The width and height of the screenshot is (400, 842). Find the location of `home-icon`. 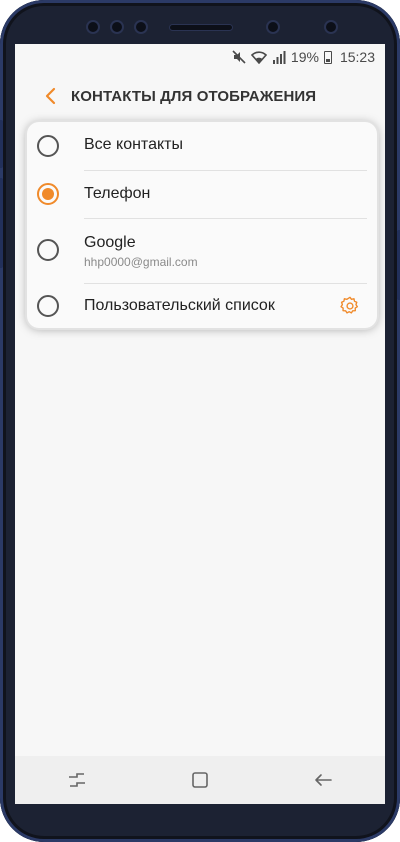

home-icon is located at coordinates (200, 780).